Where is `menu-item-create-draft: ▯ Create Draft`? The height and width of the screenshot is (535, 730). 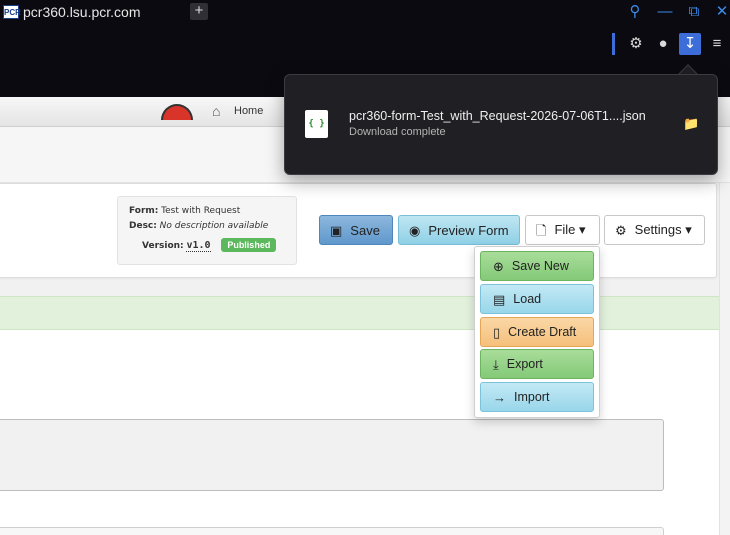 menu-item-create-draft: ▯ Create Draft is located at coordinates (537, 332).